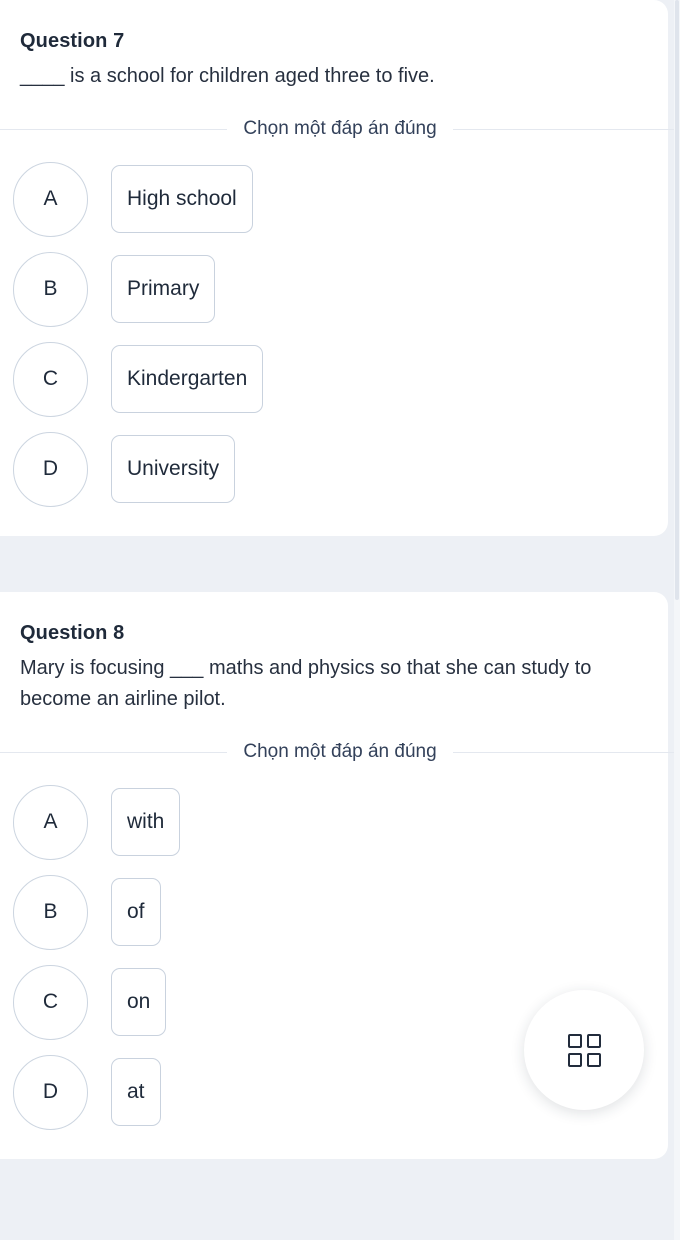 Image resolution: width=680 pixels, height=1240 pixels. I want to click on grid-2x2-icon, so click(584, 1050).